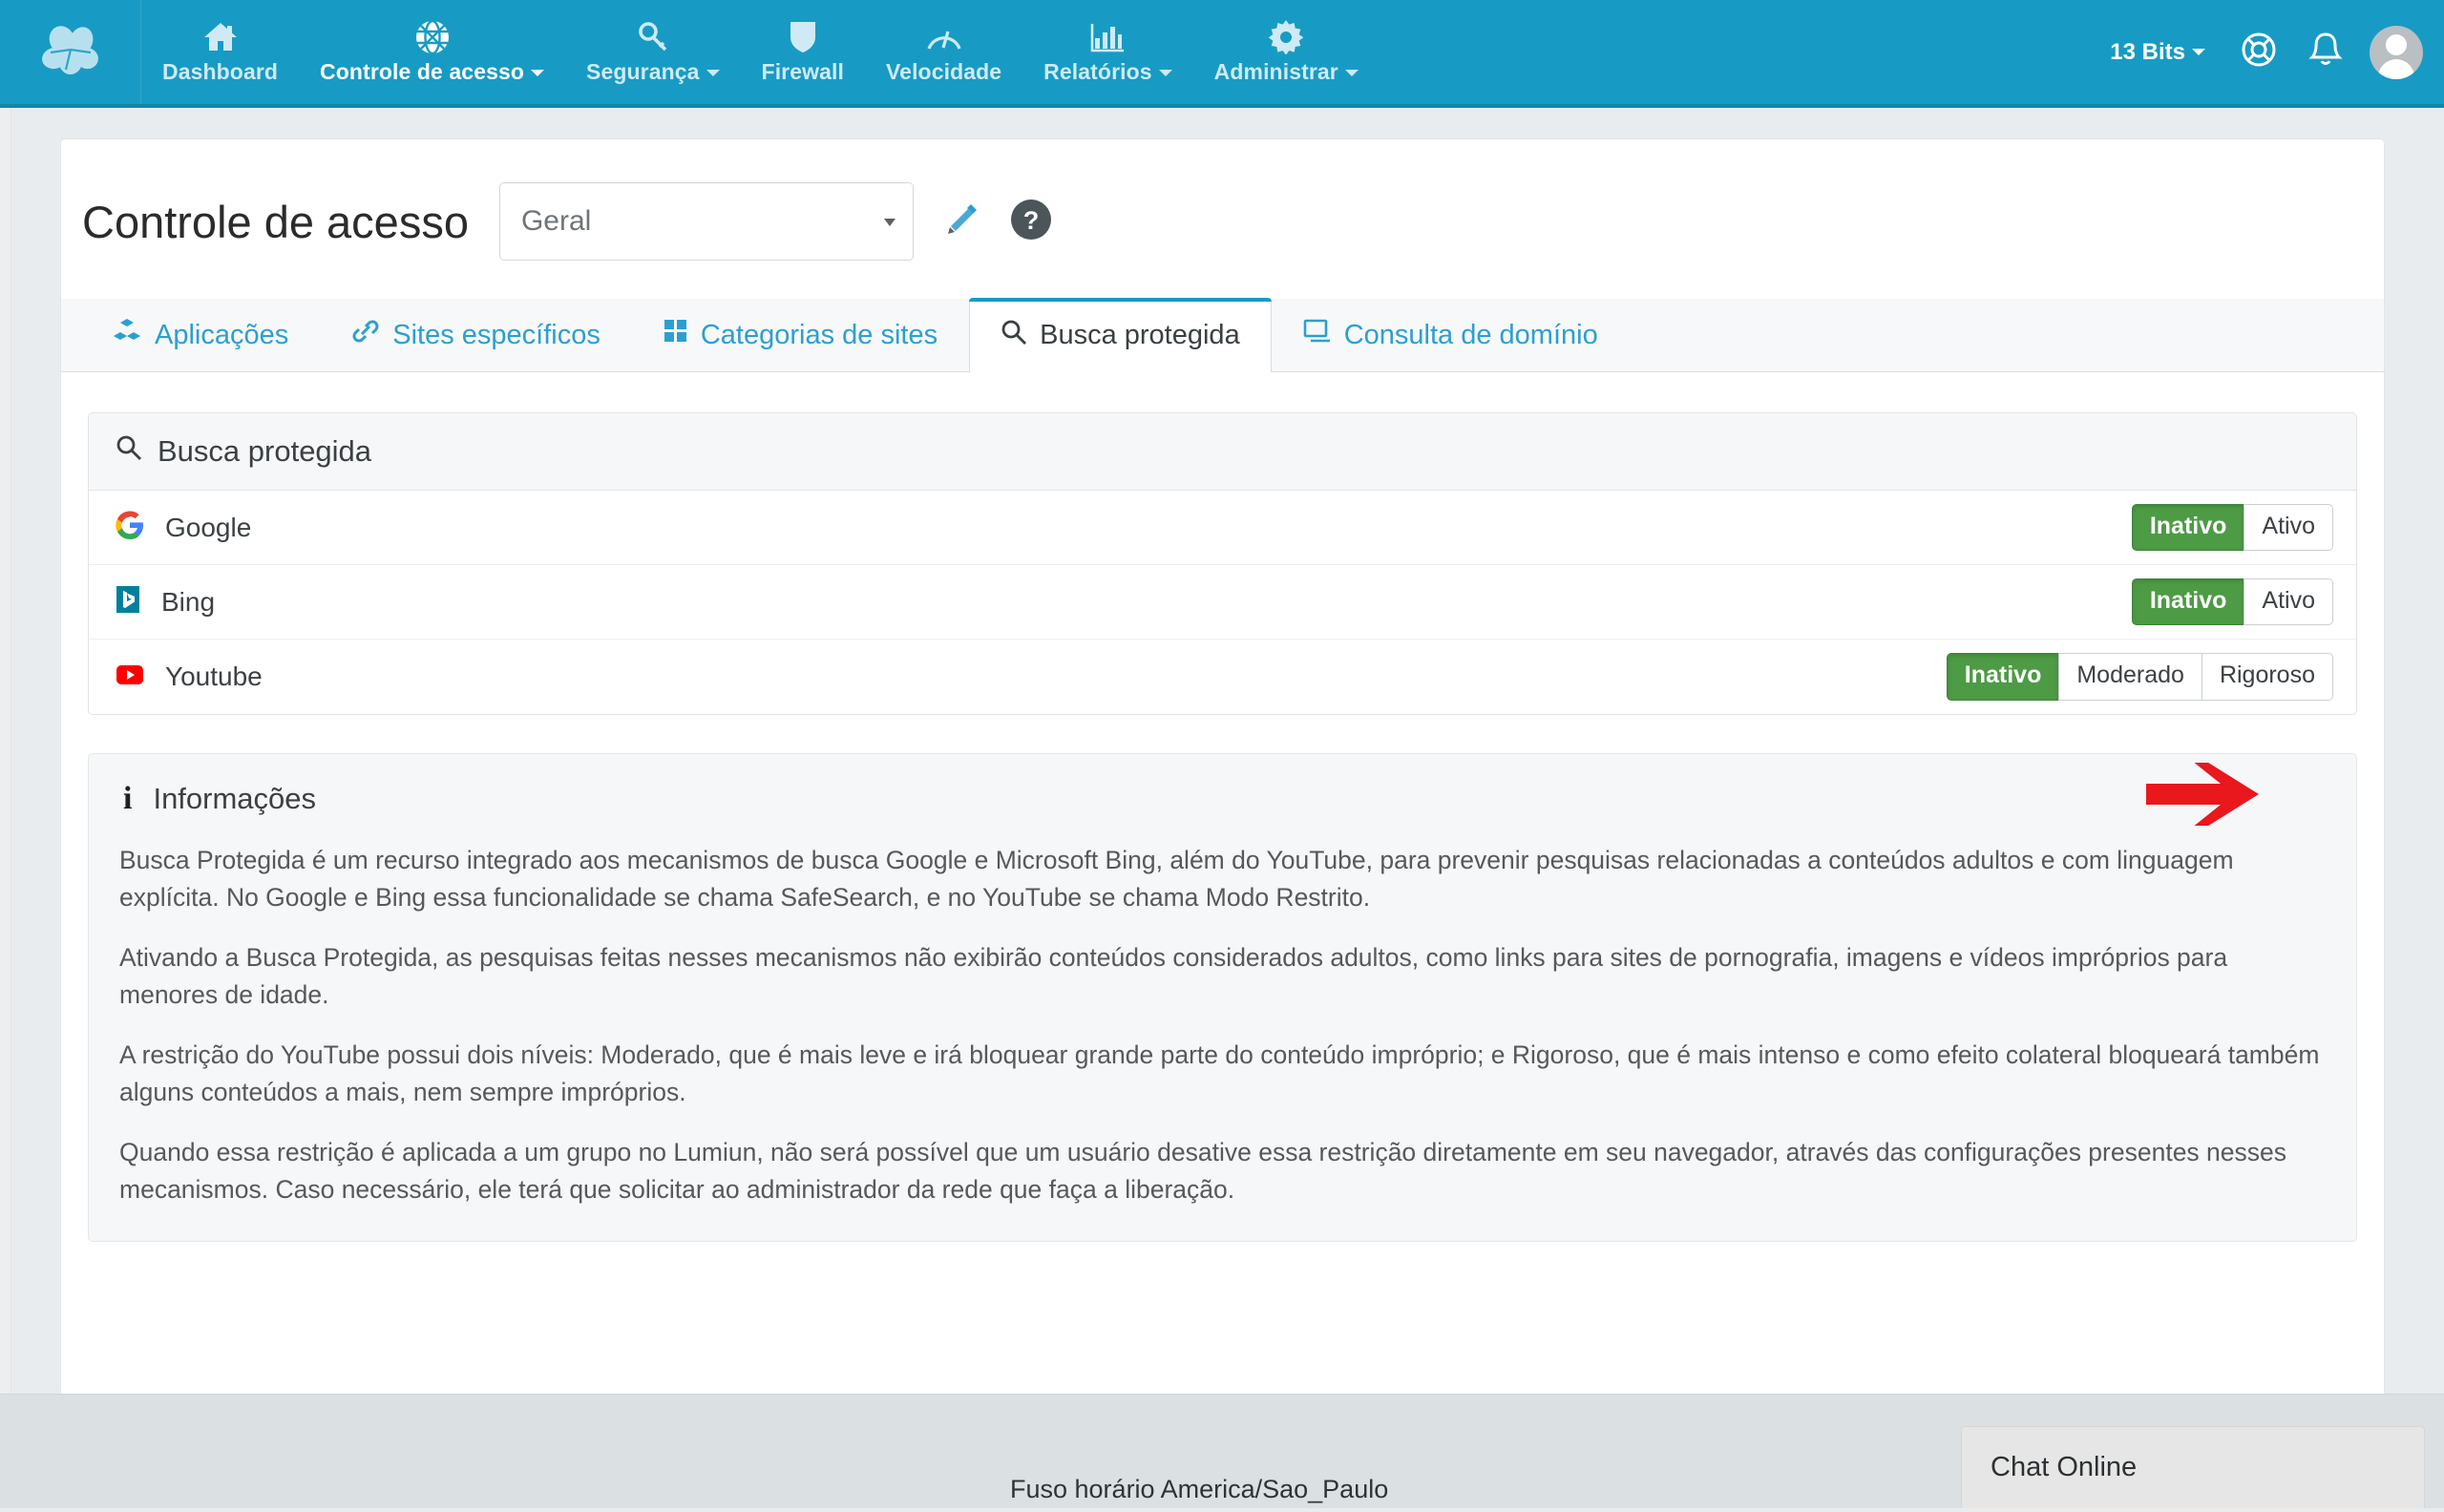  I want to click on support-button, so click(2258, 52).